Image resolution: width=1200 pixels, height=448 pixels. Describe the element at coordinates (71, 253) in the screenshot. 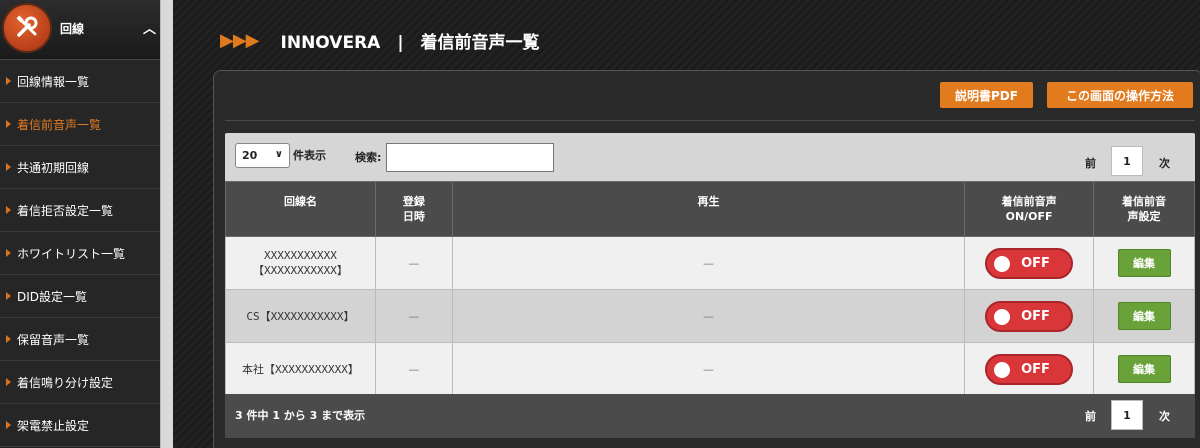

I see `sidebar-item-label: ホワイトリスト一覧` at that location.